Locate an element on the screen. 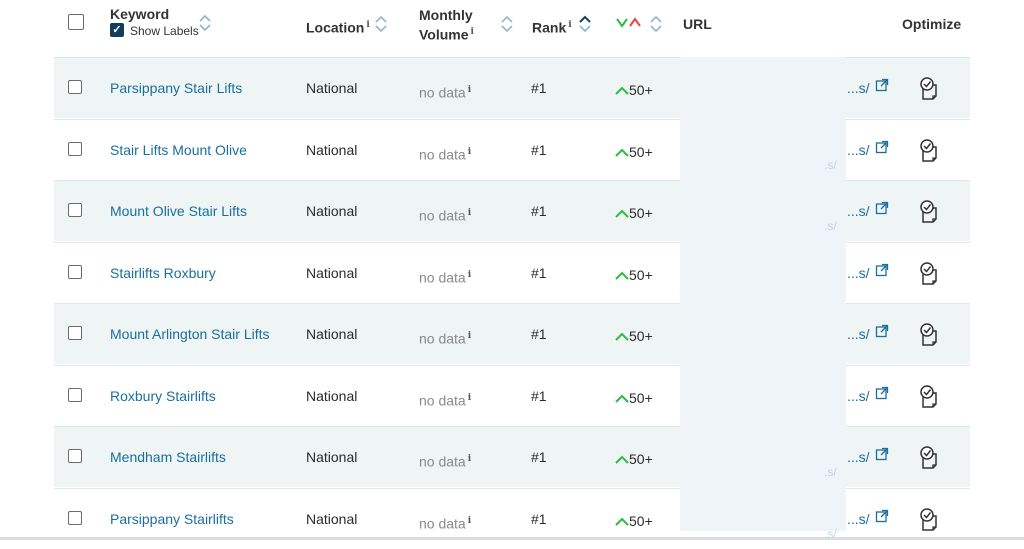 Image resolution: width=1024 pixels, height=549 pixels. rank-sort-icon is located at coordinates (585, 24).